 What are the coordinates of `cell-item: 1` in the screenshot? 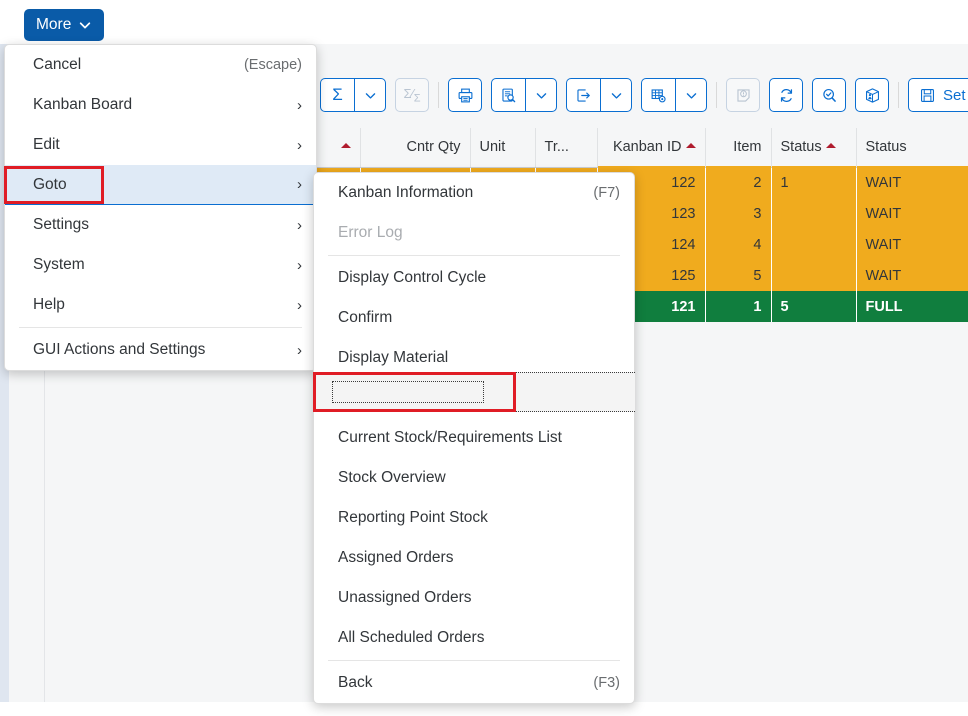 It's located at (738, 306).